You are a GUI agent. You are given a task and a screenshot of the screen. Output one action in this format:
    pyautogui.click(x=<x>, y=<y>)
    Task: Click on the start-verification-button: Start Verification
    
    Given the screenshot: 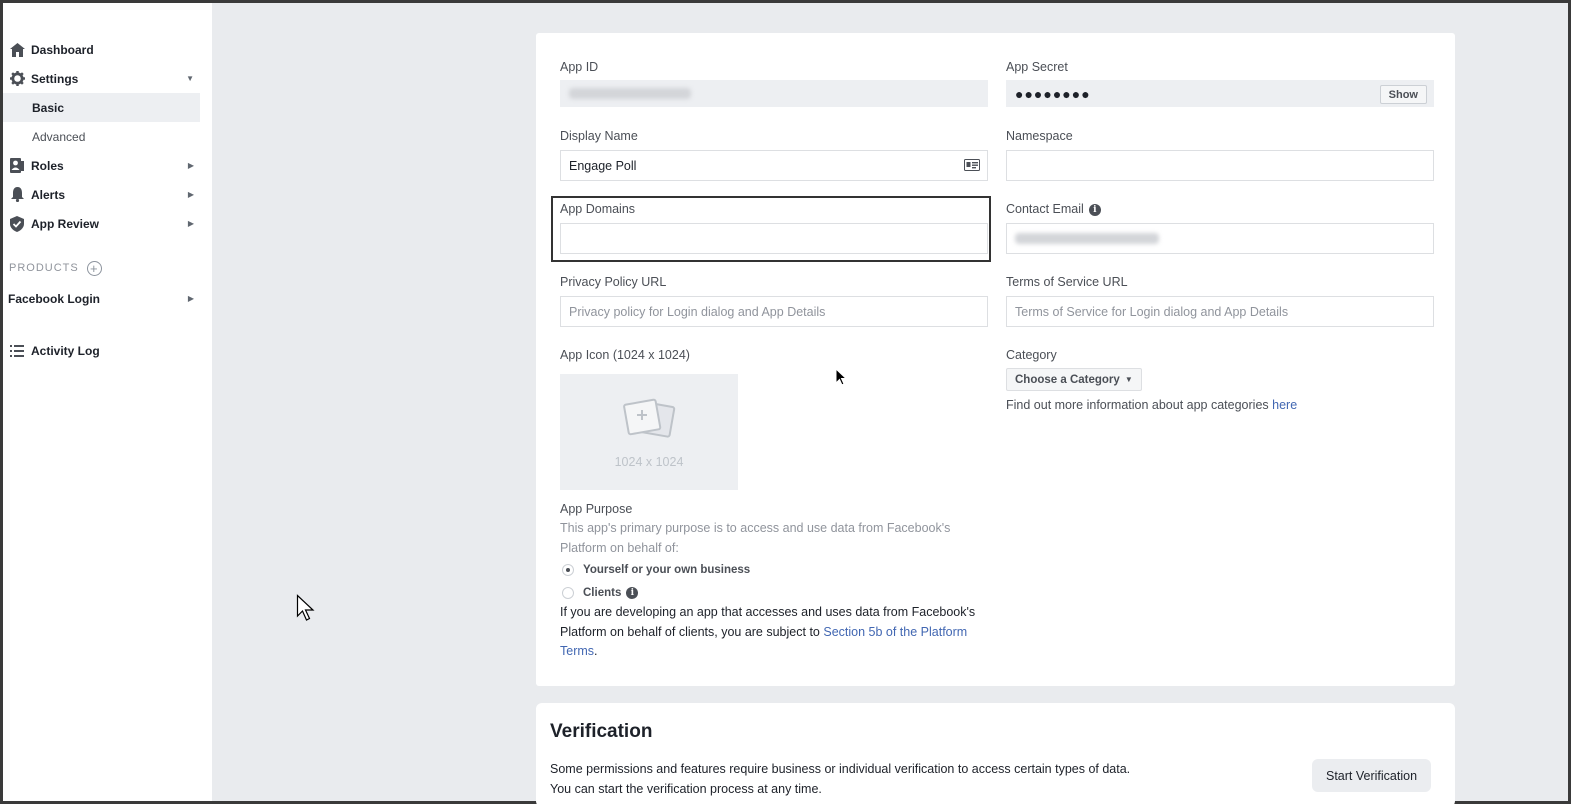 What is the action you would take?
    pyautogui.click(x=1372, y=775)
    